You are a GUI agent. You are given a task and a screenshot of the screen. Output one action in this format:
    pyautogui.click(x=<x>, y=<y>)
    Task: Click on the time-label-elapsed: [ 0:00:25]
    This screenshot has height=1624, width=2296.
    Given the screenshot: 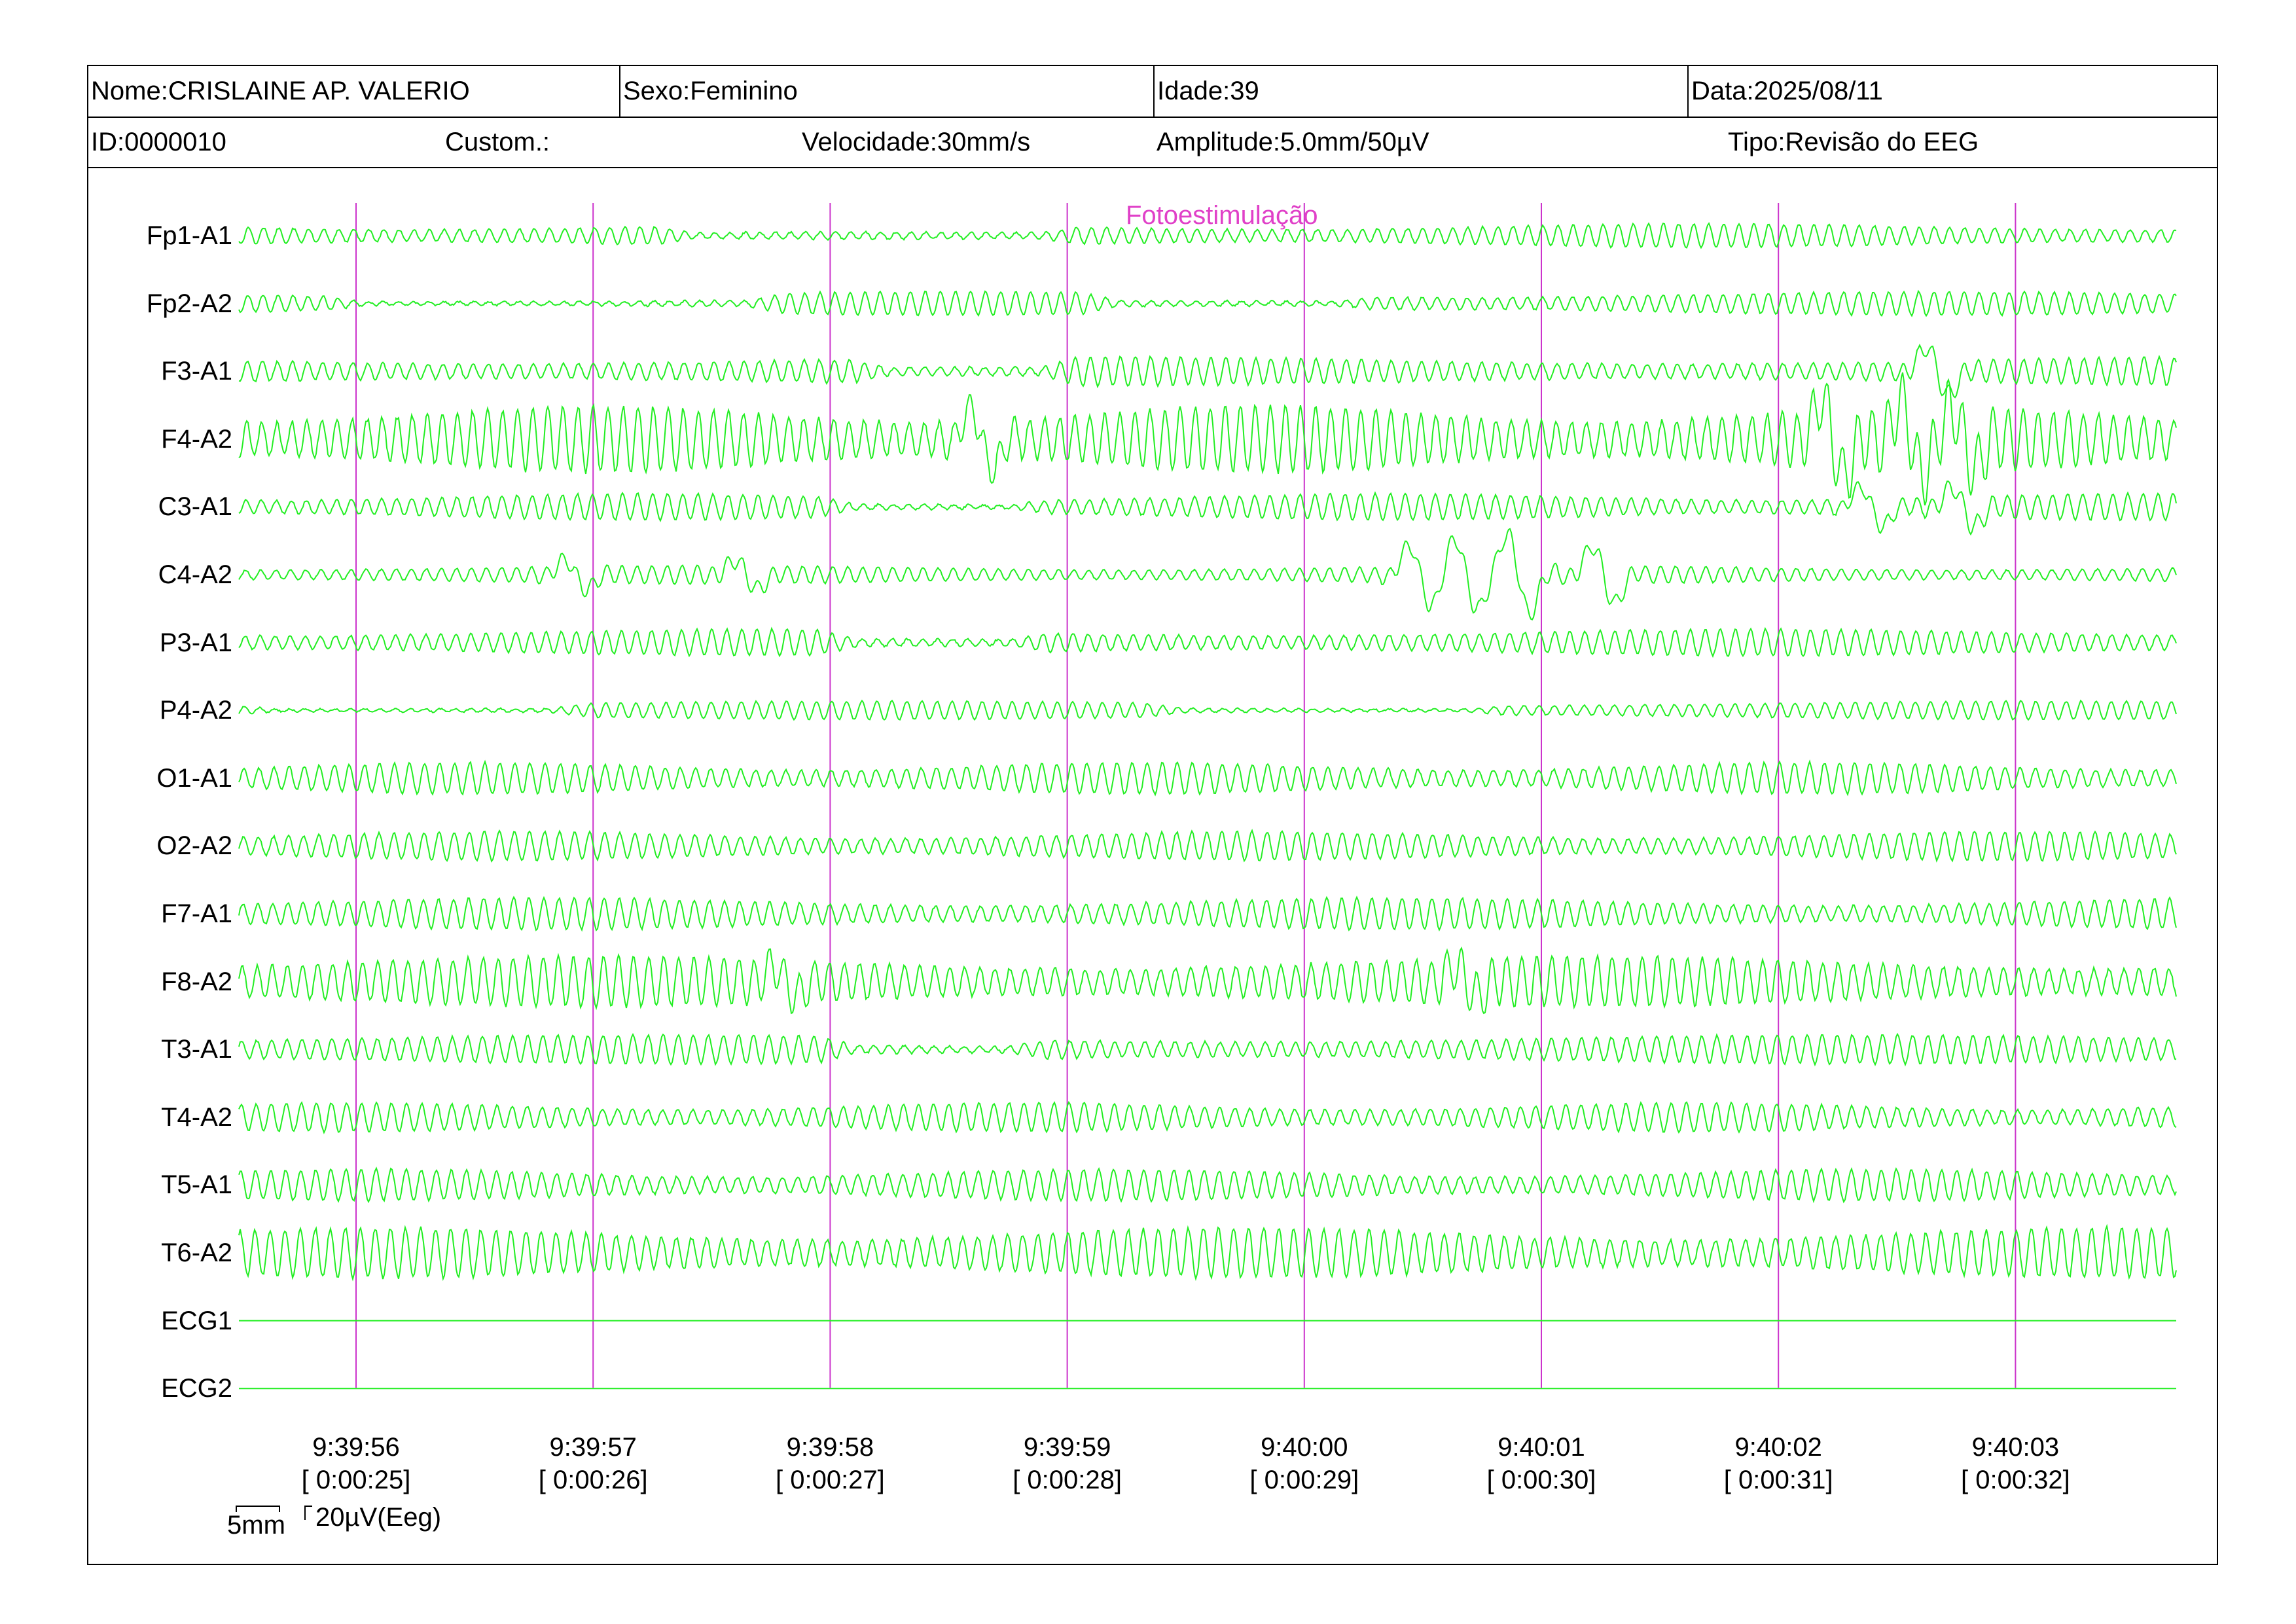 What is the action you would take?
    pyautogui.click(x=356, y=1480)
    